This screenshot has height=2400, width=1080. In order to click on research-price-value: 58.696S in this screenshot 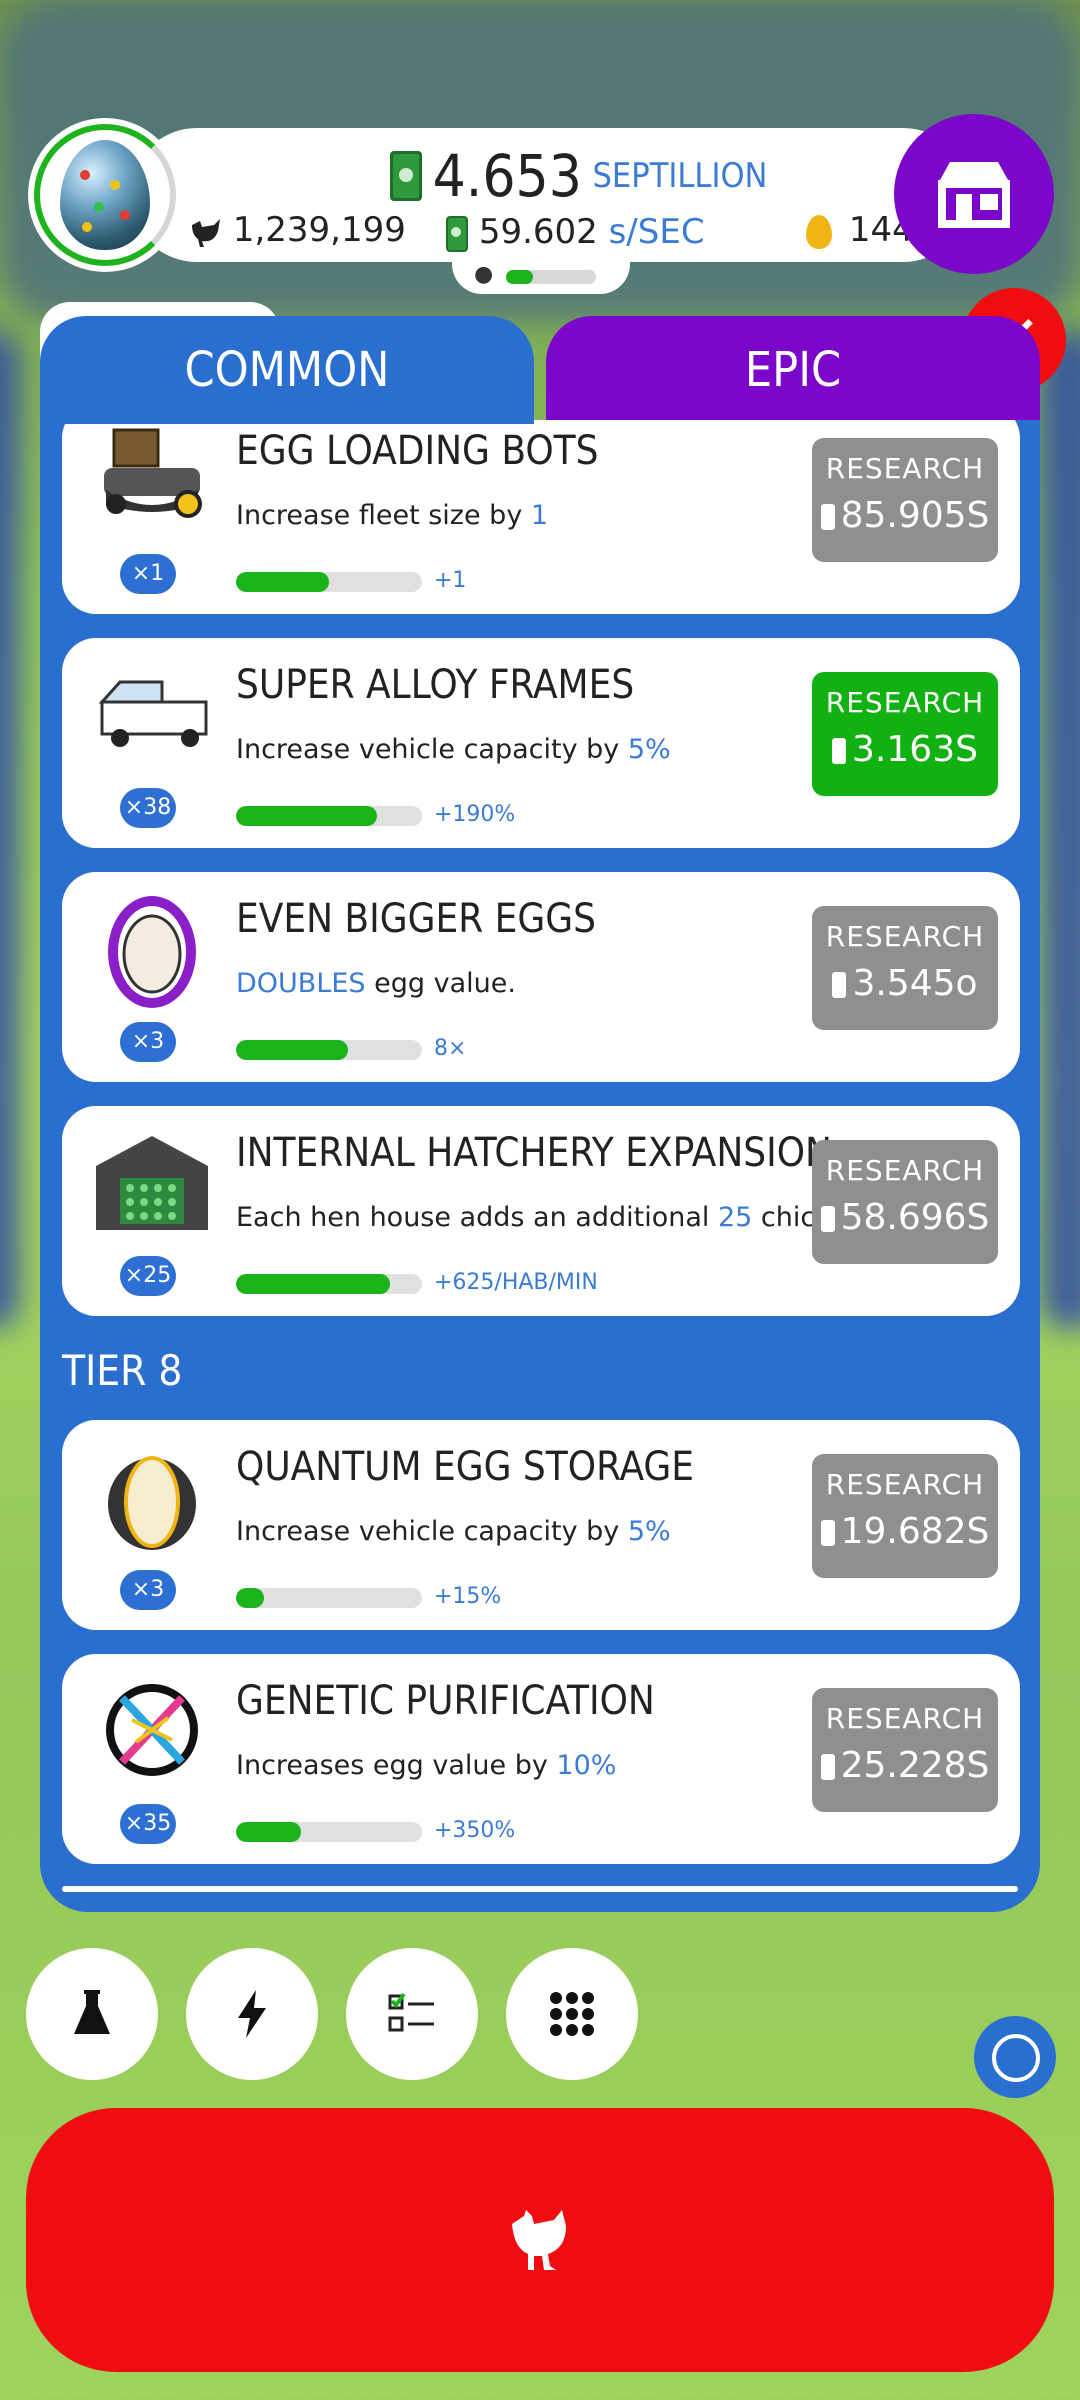, I will do `click(915, 1217)`.